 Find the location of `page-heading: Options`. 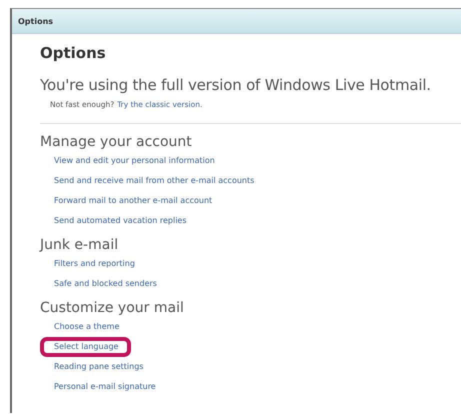

page-heading: Options is located at coordinates (73, 53).